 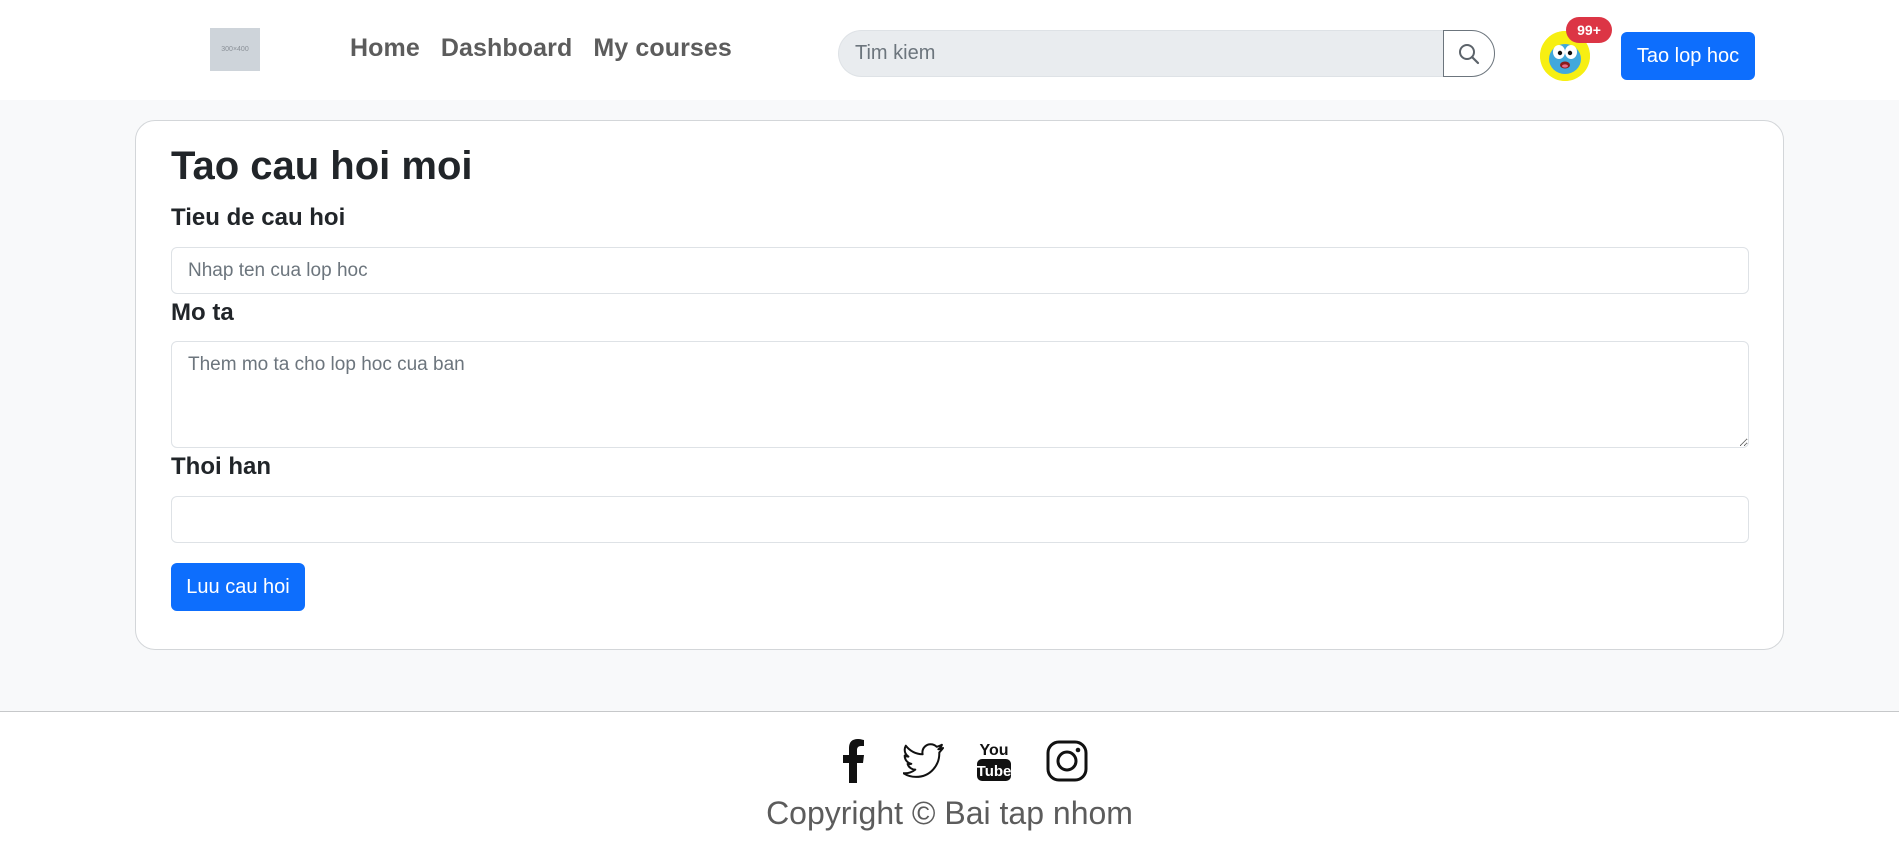 I want to click on twitter-icon, so click(x=923, y=760).